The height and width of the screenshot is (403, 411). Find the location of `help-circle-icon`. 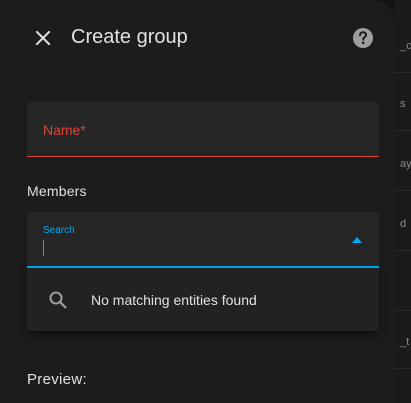

help-circle-icon is located at coordinates (363, 38).